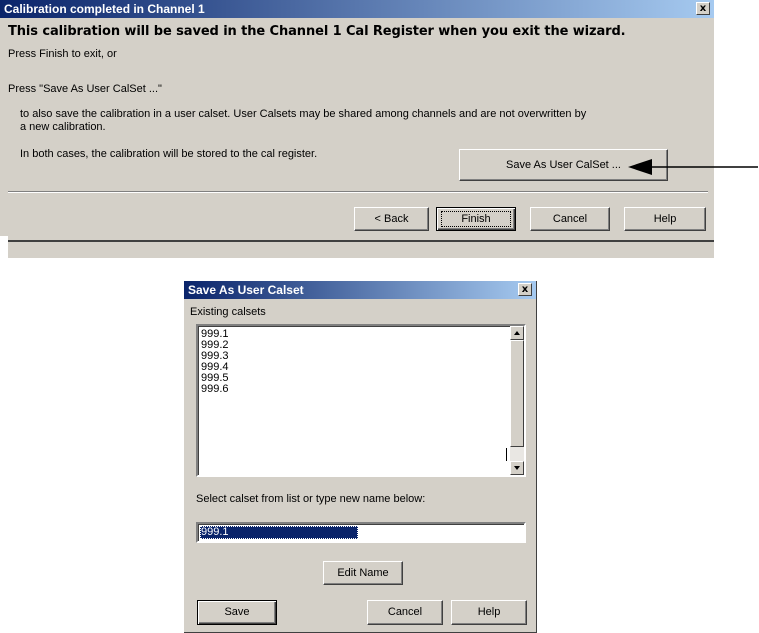 The image size is (759, 633). Describe the element at coordinates (361, 532) in the screenshot. I see `calset-name-input: 999.1` at that location.